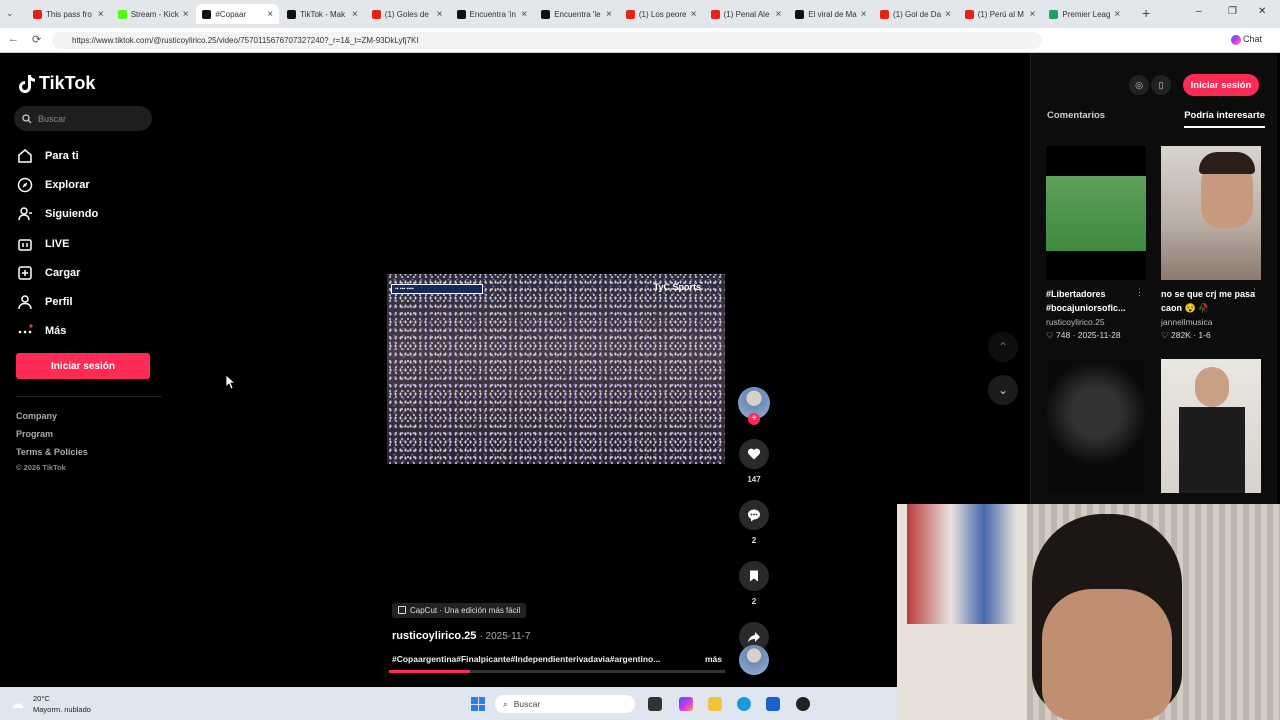  I want to click on tab-list-icon: ⌄, so click(10, 13).